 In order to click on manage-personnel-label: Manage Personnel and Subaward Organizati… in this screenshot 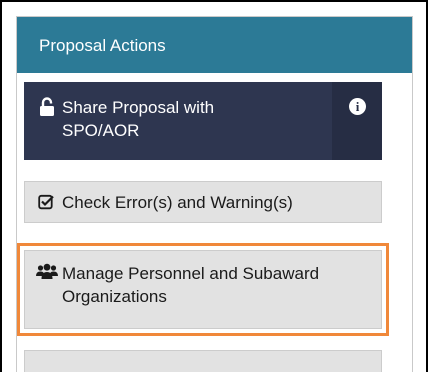, I will do `click(191, 285)`.